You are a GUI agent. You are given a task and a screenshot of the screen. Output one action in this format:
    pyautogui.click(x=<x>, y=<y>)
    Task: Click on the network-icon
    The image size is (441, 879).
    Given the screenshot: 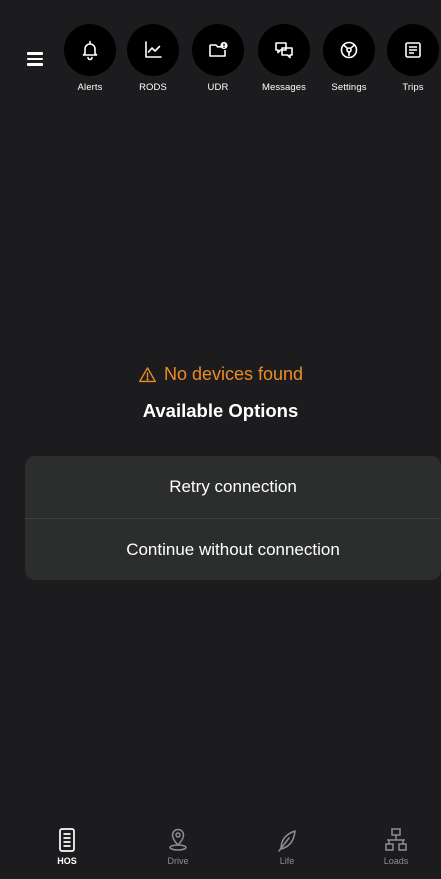 What is the action you would take?
    pyautogui.click(x=396, y=839)
    